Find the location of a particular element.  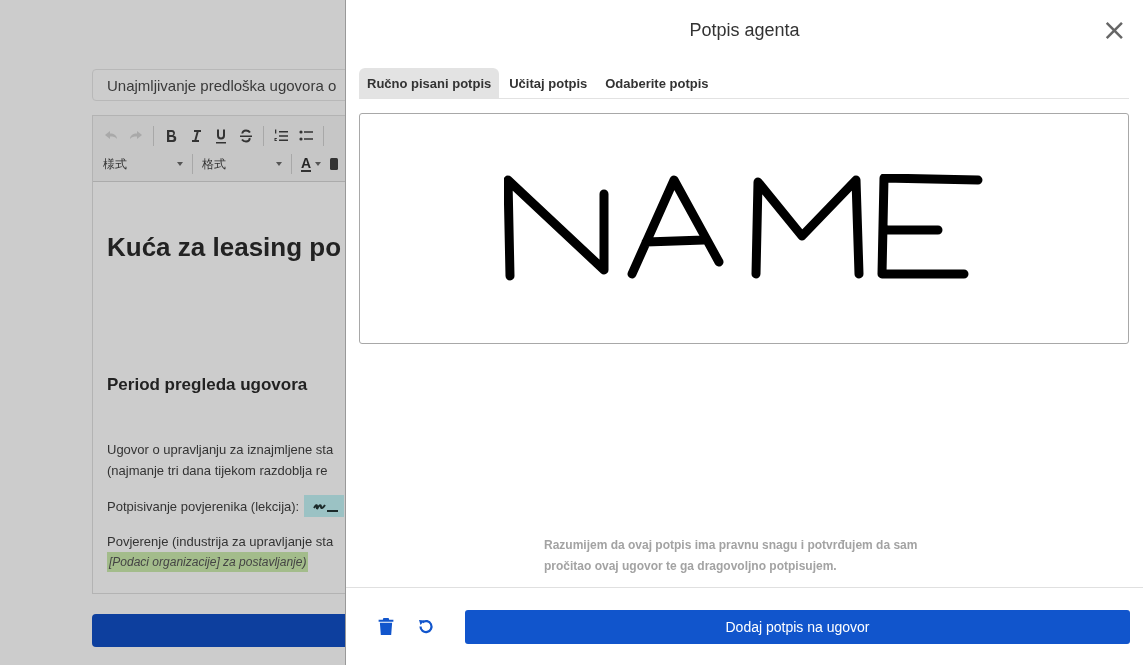

style-dropdown: 格式 is located at coordinates (242, 164).